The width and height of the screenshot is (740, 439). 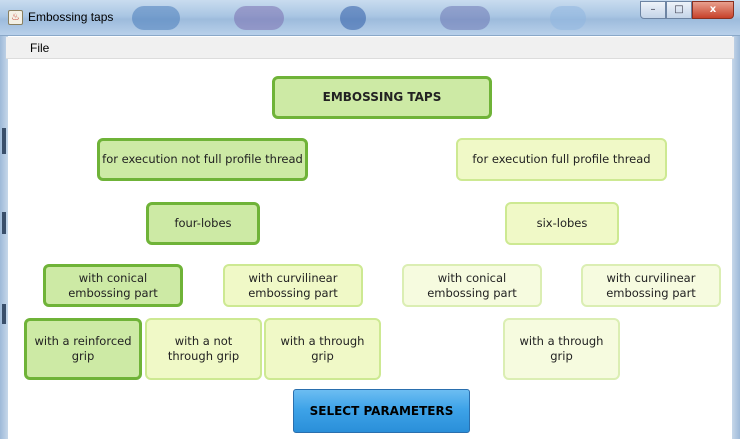 I want to click on minimize-button: –, so click(x=653, y=10).